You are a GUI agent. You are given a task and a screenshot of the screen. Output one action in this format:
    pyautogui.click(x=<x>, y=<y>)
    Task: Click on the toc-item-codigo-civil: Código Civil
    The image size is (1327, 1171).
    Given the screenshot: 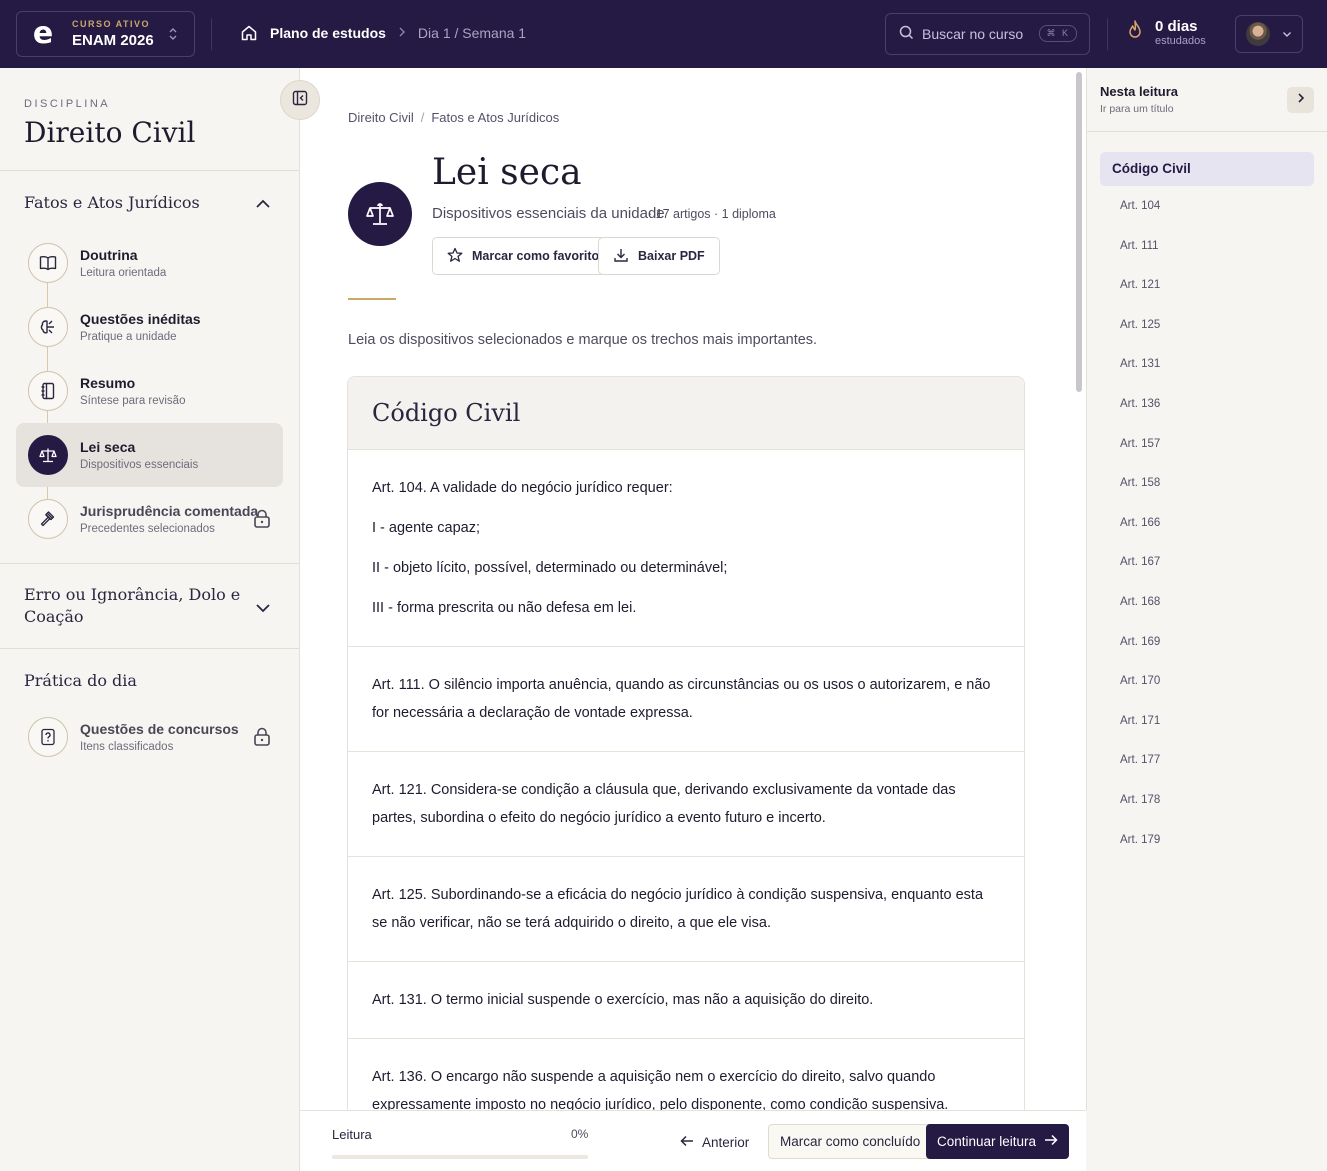 What is the action you would take?
    pyautogui.click(x=1207, y=169)
    